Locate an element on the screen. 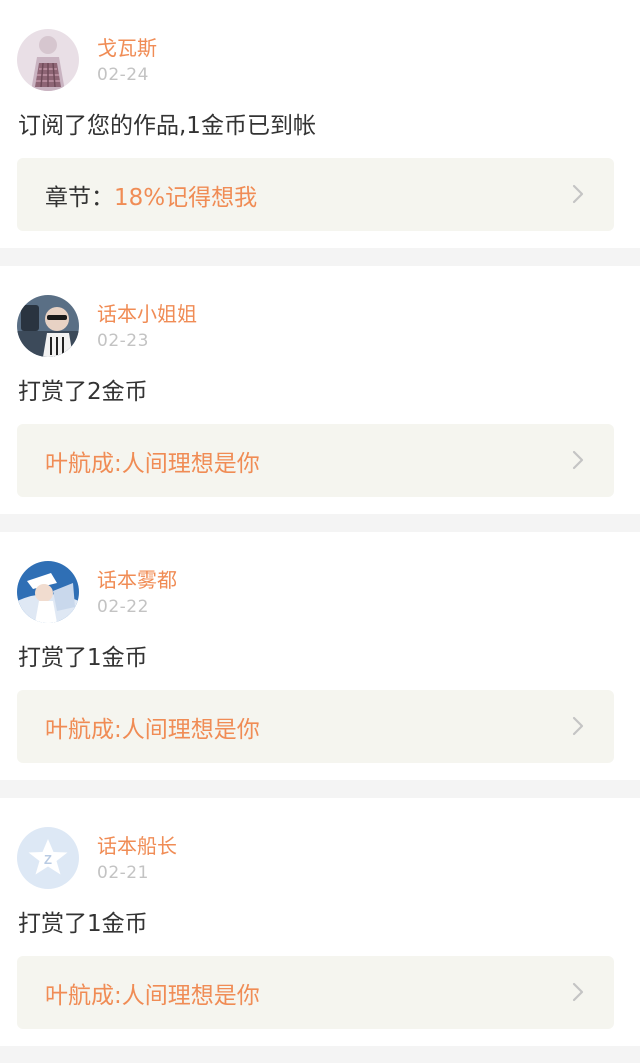  svg-text: Z is located at coordinates (48, 859).